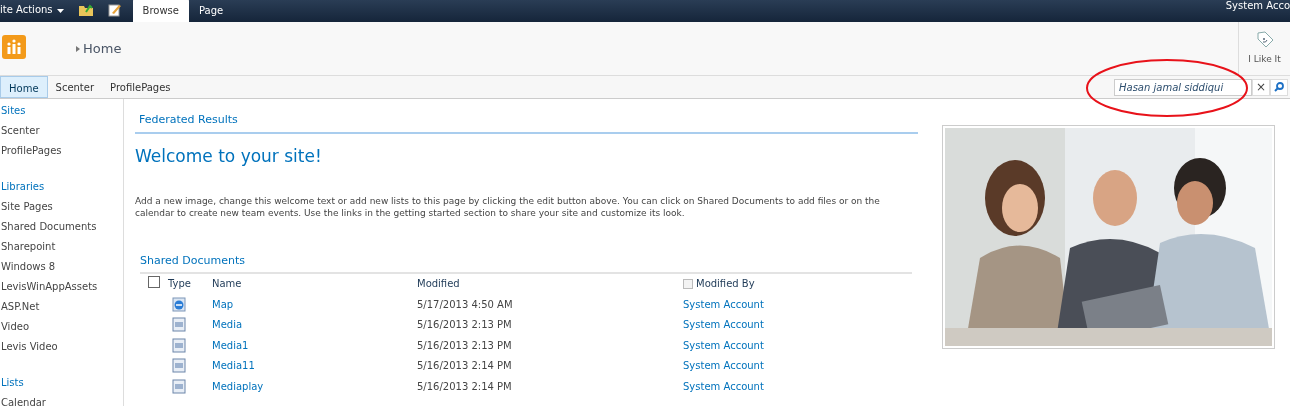 The image size is (1290, 406). What do you see at coordinates (1261, 87) in the screenshot?
I see `clear-button: ×` at bounding box center [1261, 87].